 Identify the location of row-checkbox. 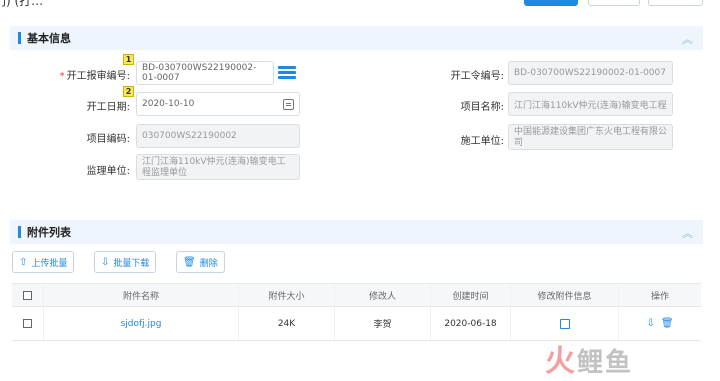
(27, 323).